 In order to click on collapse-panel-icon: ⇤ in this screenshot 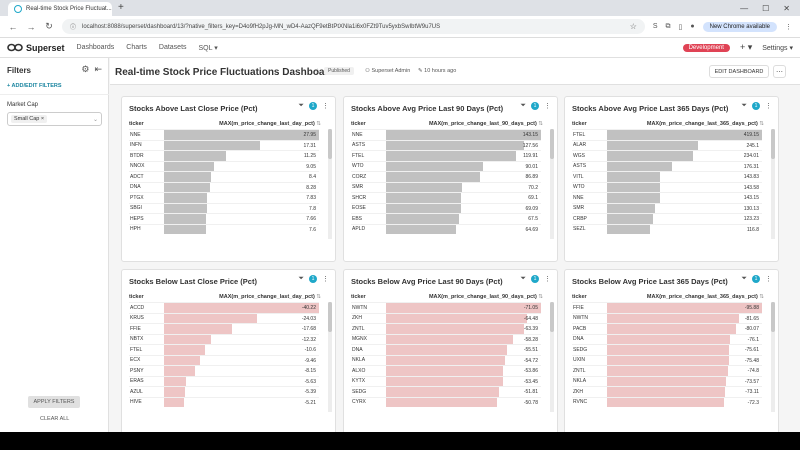, I will do `click(98, 69)`.